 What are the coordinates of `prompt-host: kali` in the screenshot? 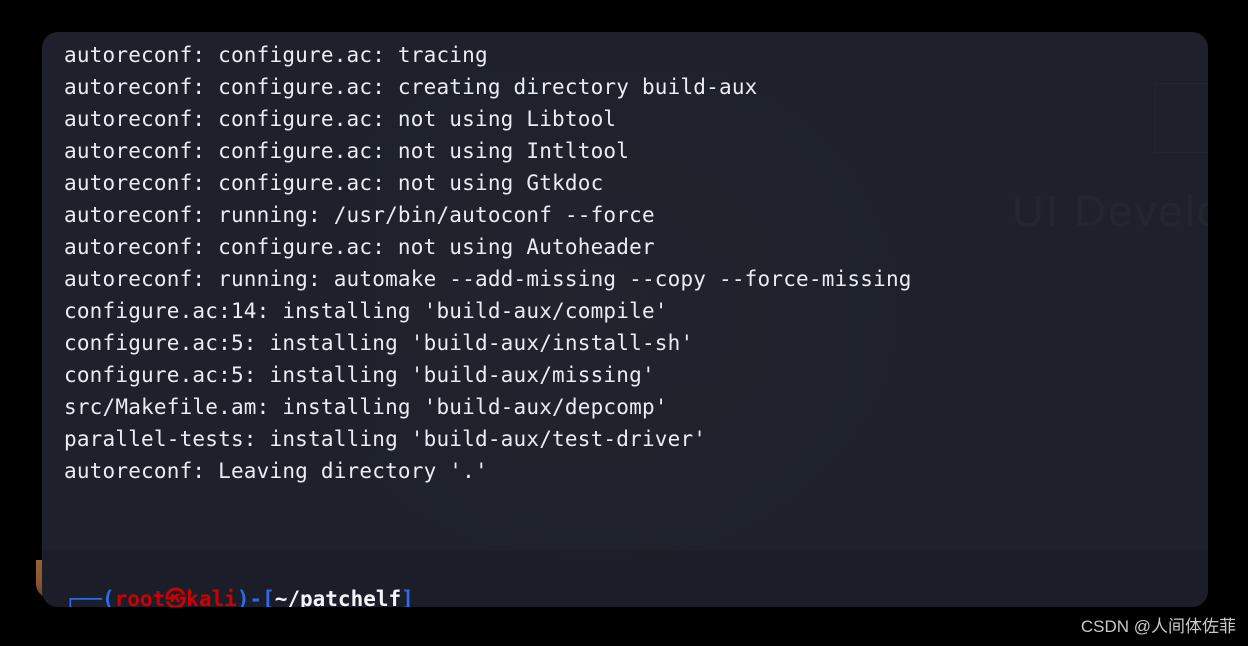 It's located at (211, 597).